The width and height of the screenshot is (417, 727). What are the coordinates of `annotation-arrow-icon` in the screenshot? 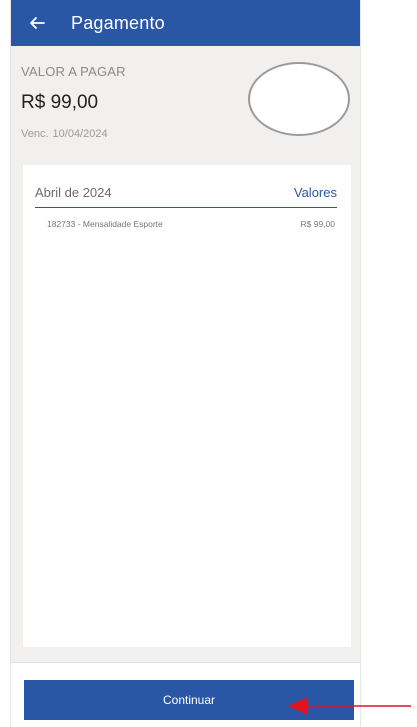 It's located at (349, 706).